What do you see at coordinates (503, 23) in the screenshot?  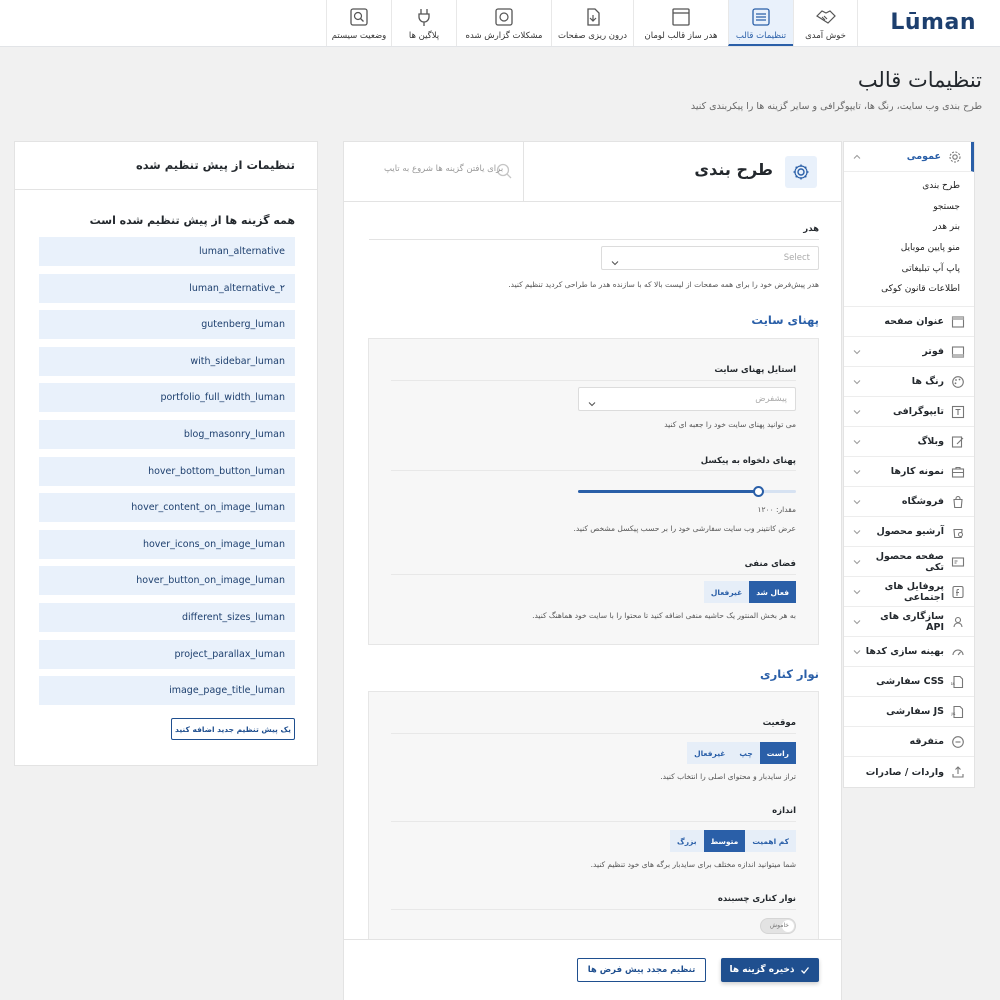 I see `tab-reported-issues: مشکلات گزارش شده` at bounding box center [503, 23].